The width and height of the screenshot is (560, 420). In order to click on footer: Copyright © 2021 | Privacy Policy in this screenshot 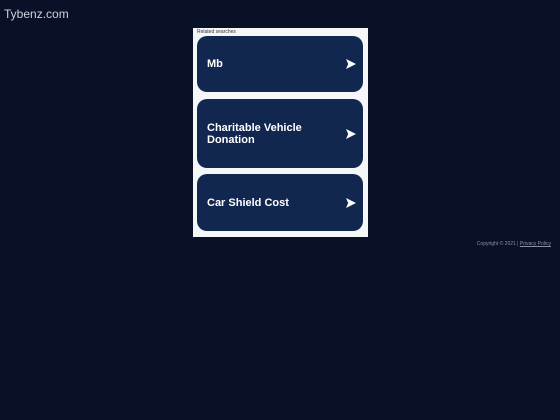, I will do `click(514, 244)`.